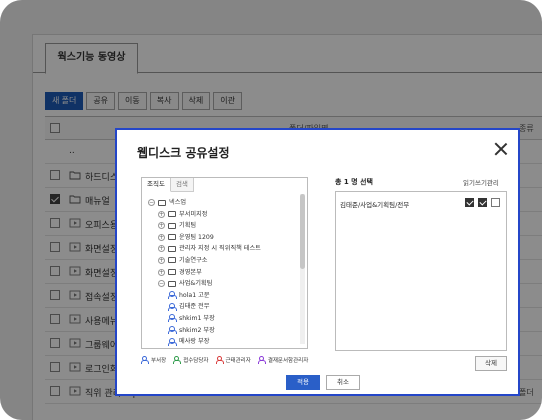  Describe the element at coordinates (223, 307) in the screenshot. I see `tree-user: 김태준 전무` at that location.